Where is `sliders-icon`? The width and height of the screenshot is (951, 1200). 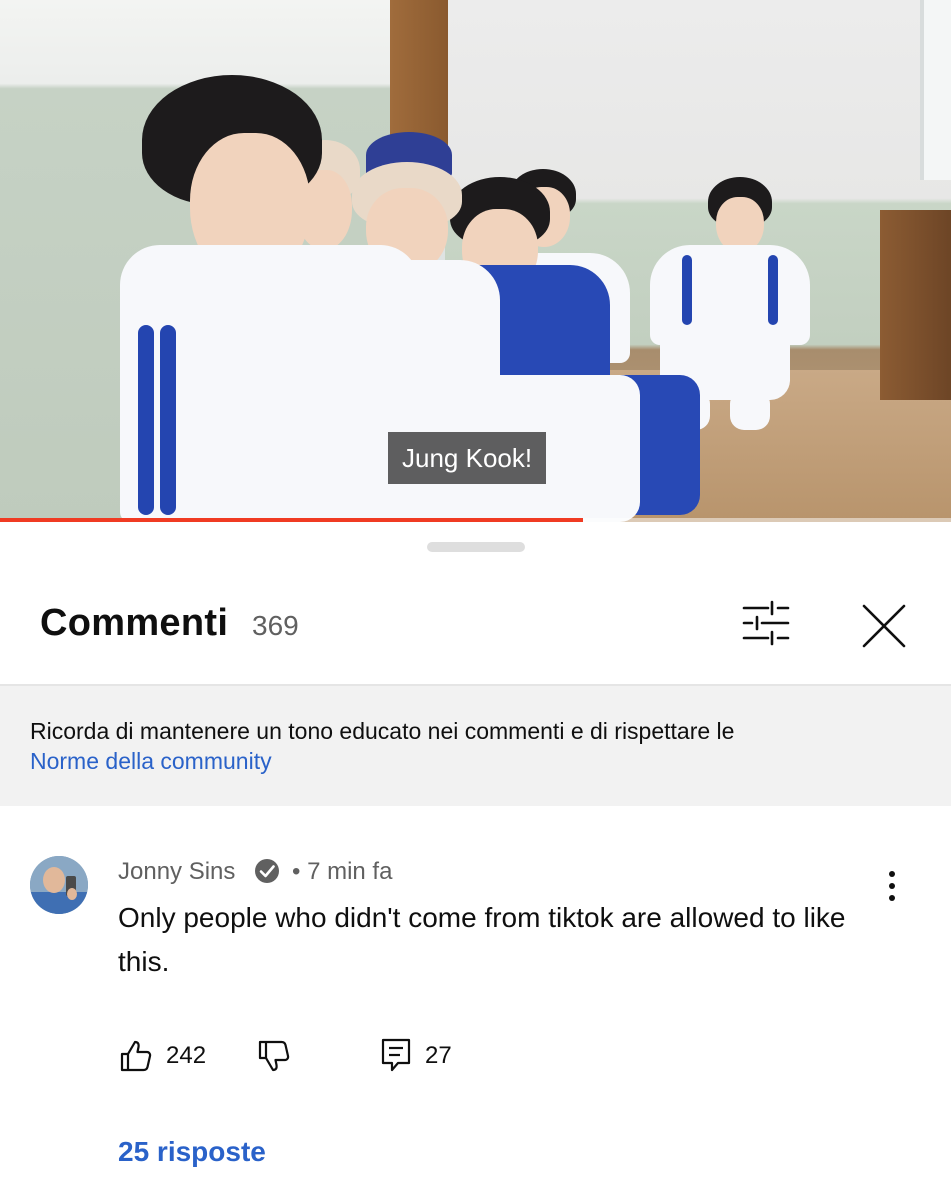
sliders-icon is located at coordinates (766, 623).